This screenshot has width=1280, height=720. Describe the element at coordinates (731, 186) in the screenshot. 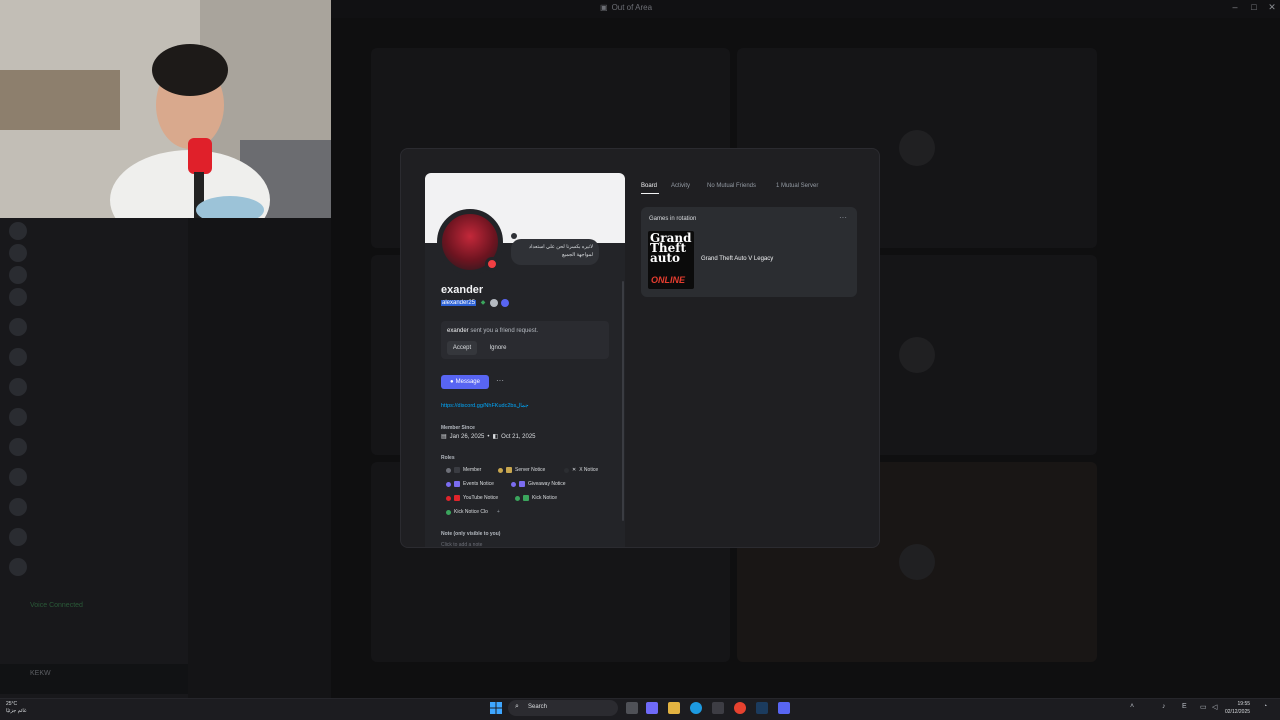

I see `tab-mutual-friends: No Mutual Friends` at that location.